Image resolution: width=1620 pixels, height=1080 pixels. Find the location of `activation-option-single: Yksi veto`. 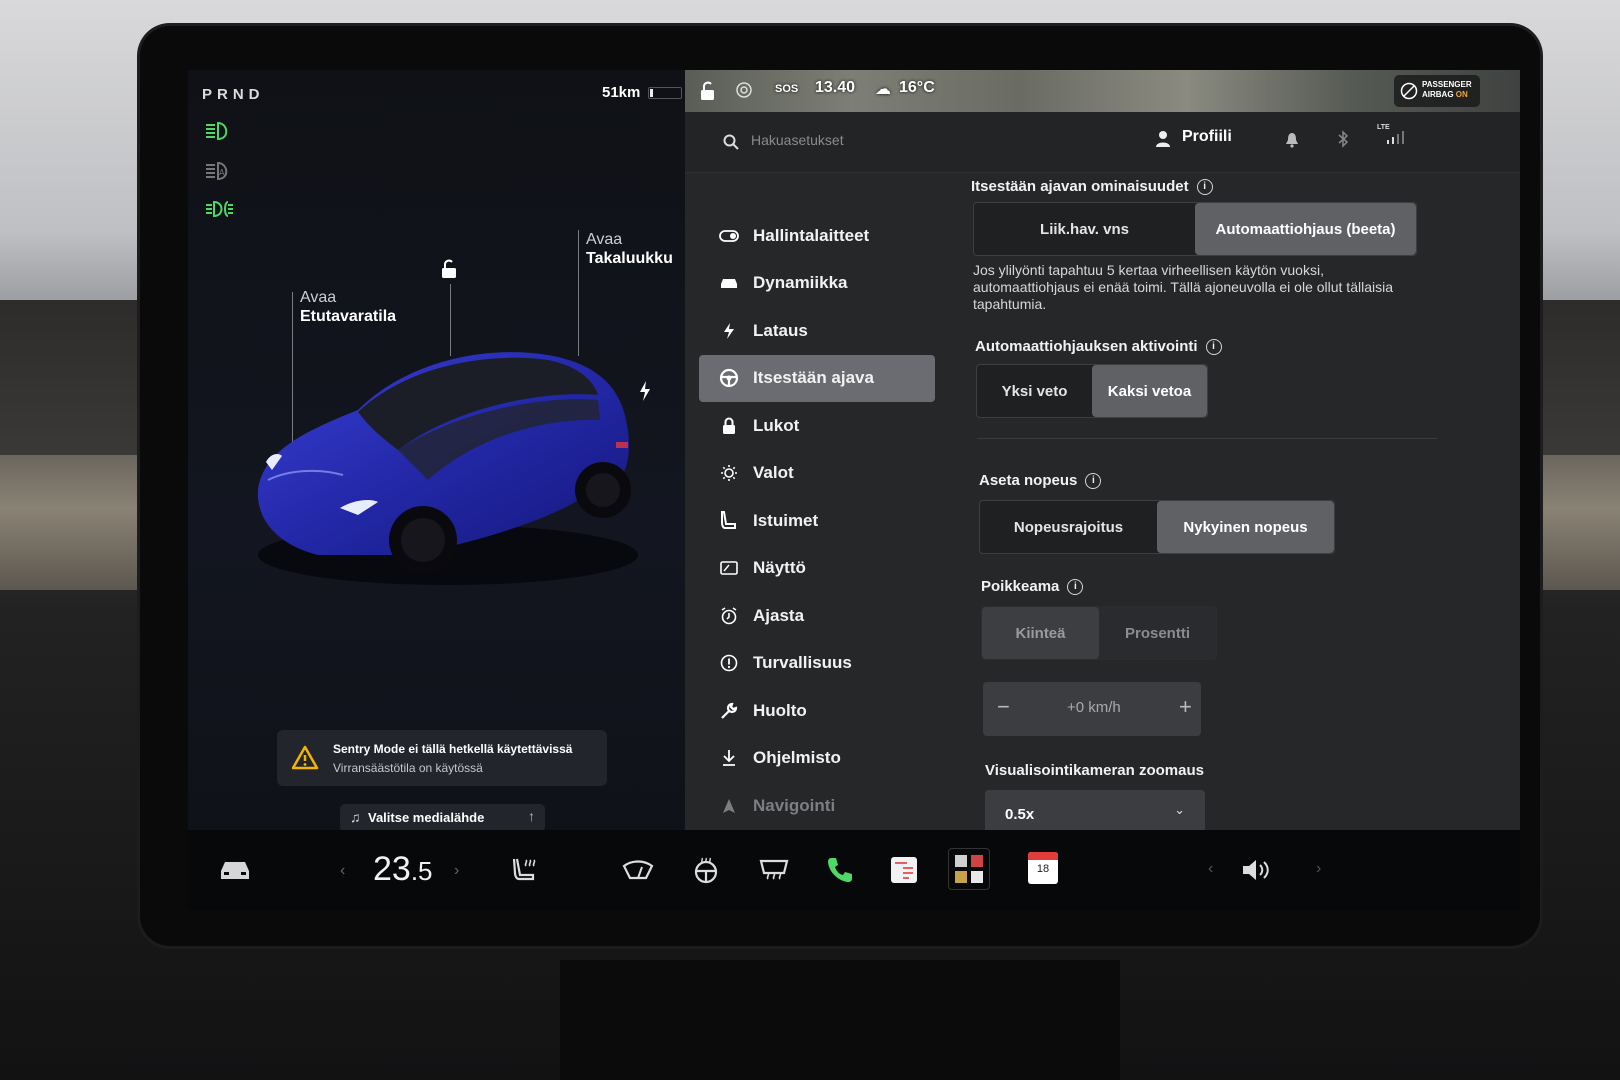

activation-option-single: Yksi veto is located at coordinates (1034, 391).